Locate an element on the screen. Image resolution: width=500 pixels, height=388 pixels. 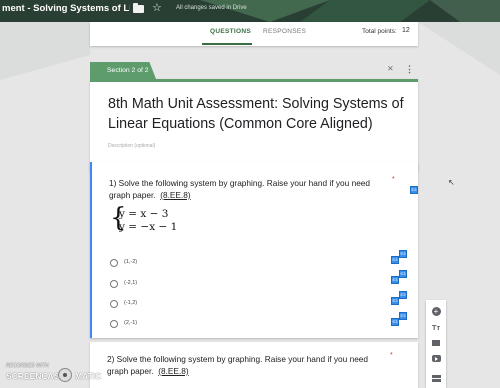
watermark-recorded-with: RECORDED WITH is located at coordinates (27, 366).